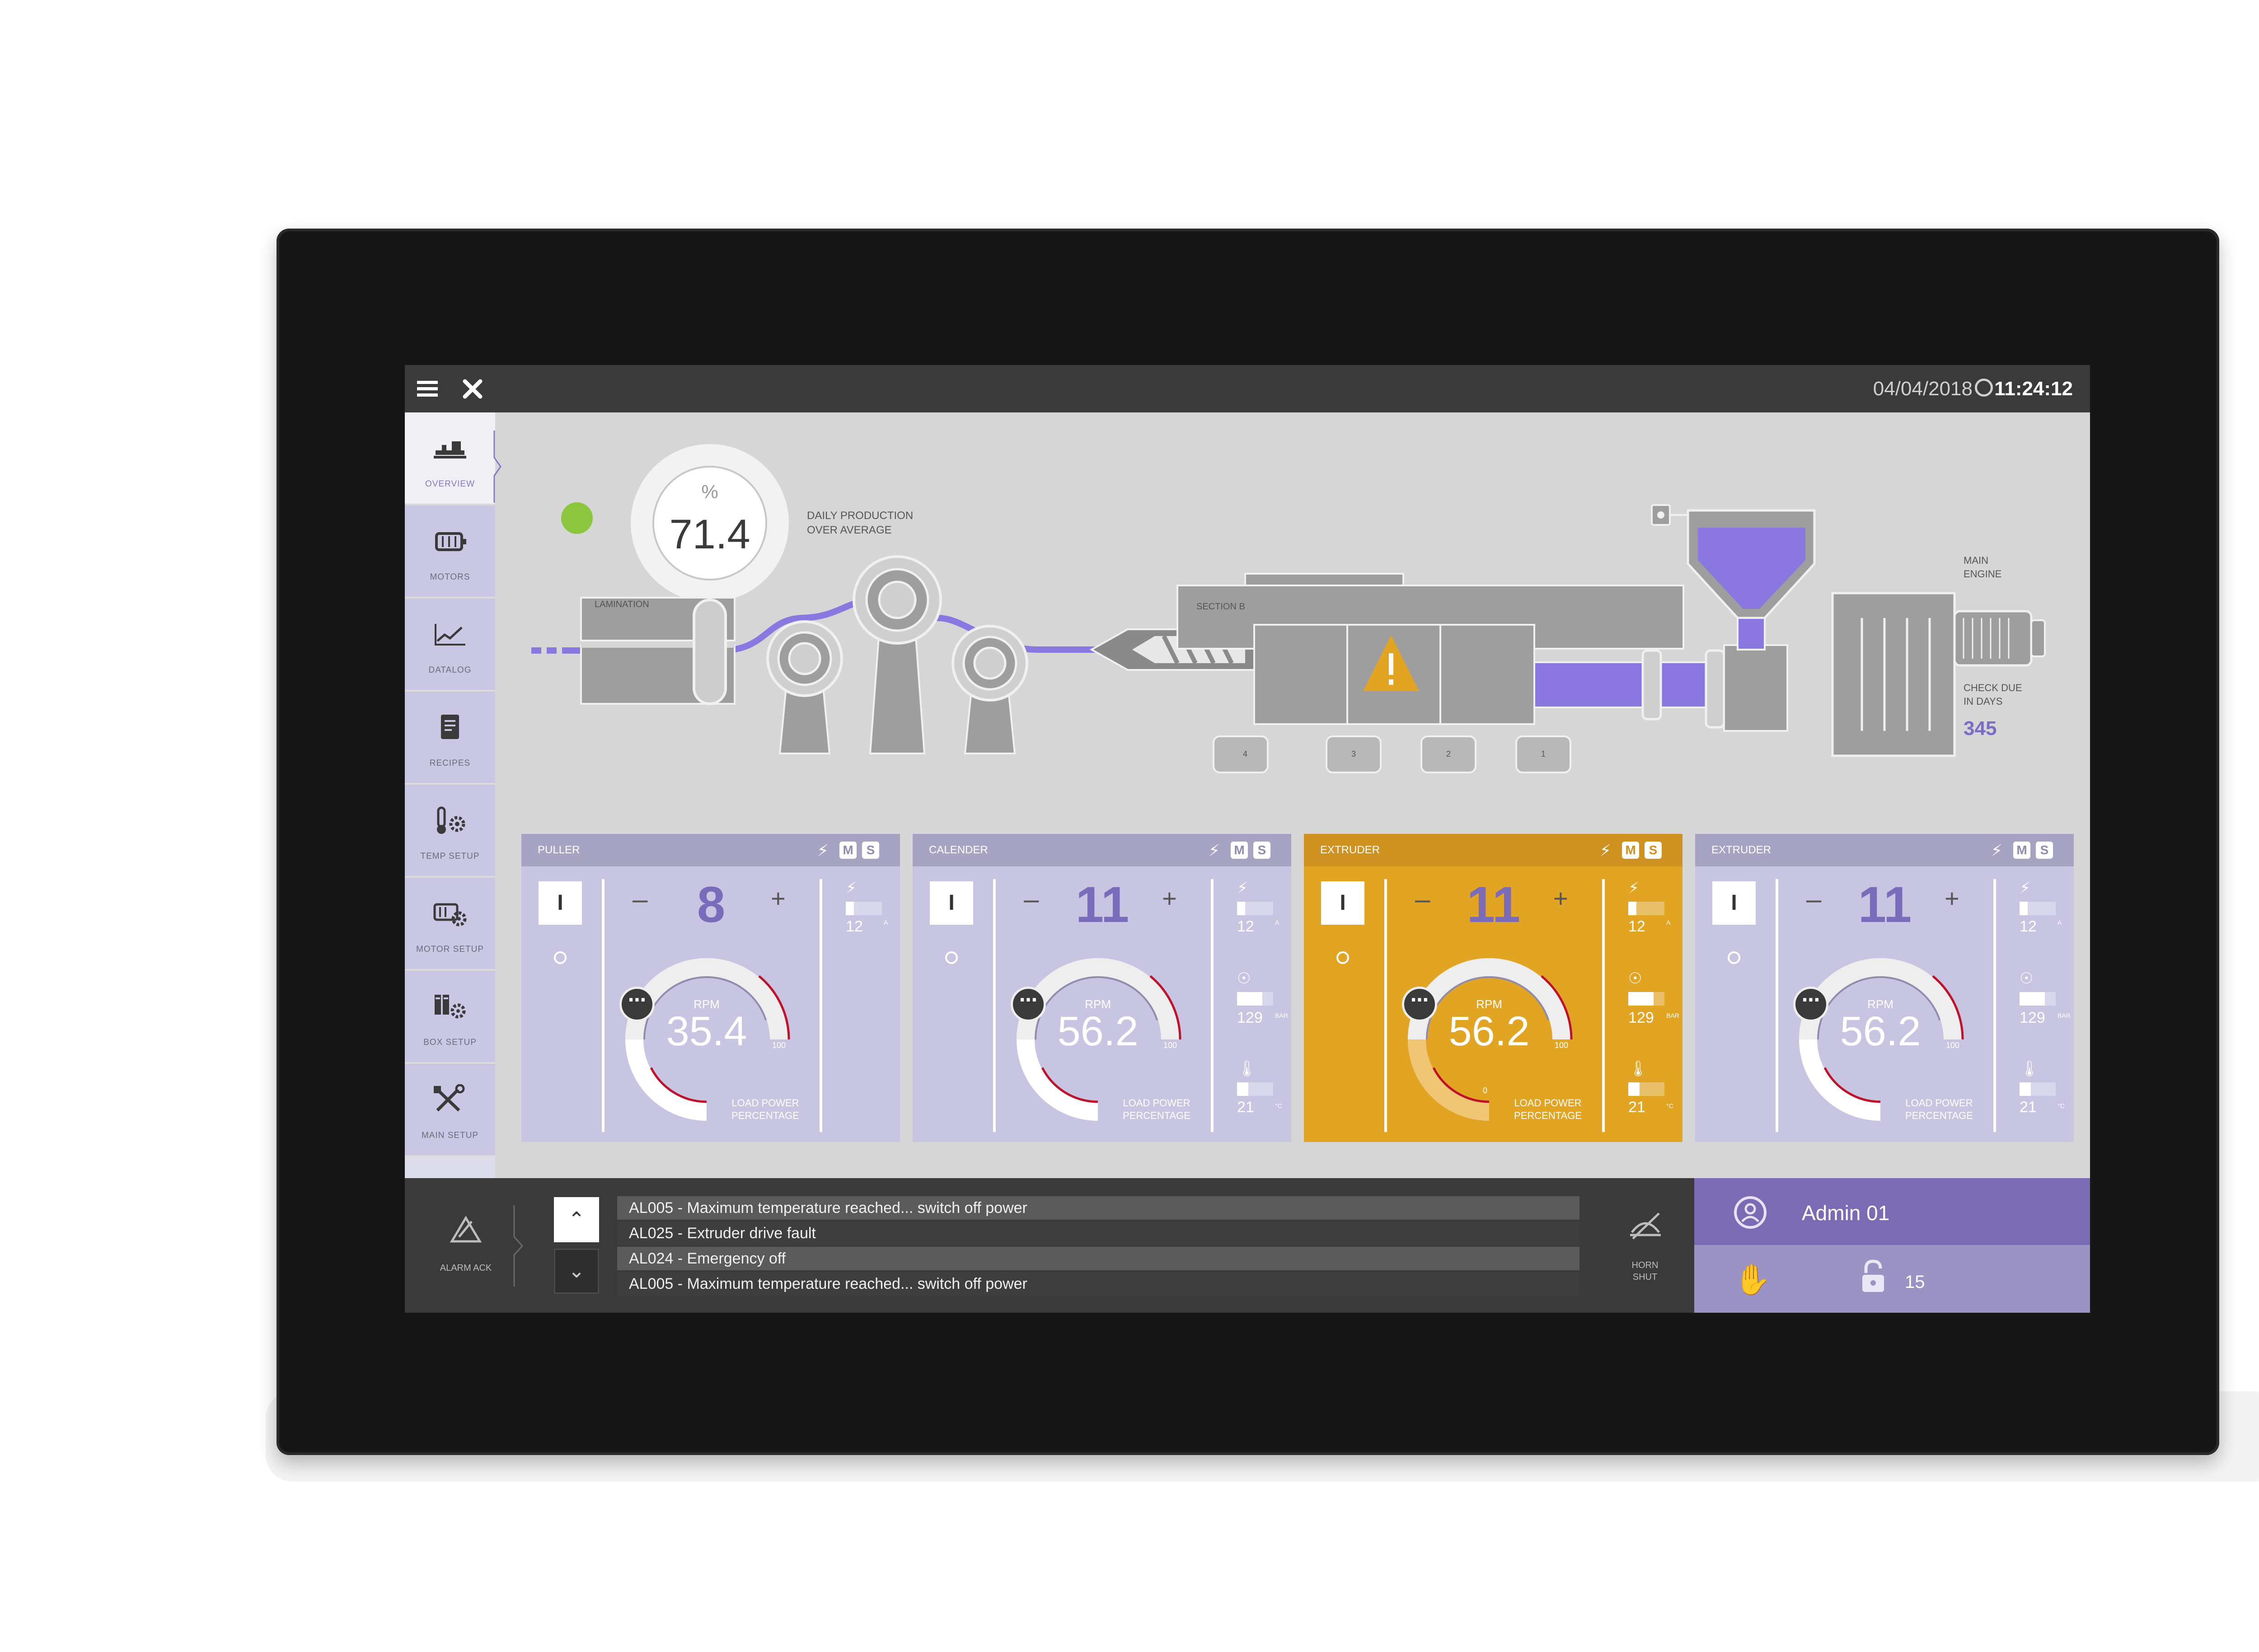  What do you see at coordinates (576, 1219) in the screenshot?
I see `alarm-scroll-up-button: ⌃` at bounding box center [576, 1219].